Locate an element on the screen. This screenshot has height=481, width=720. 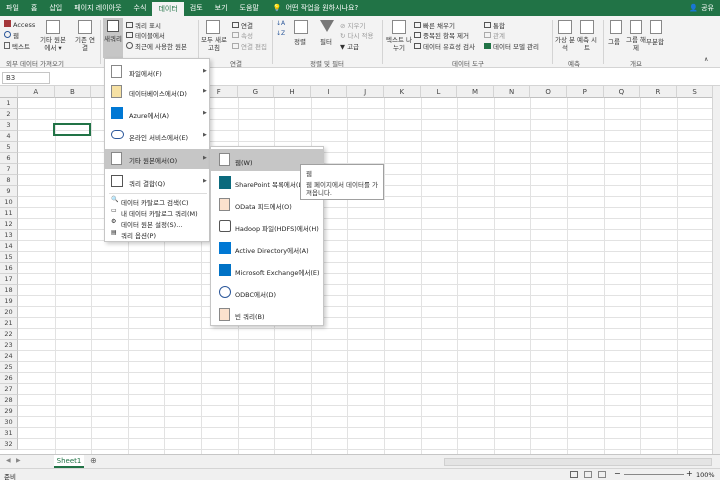
relationships-button: 관계 is located at coordinates (494, 35).